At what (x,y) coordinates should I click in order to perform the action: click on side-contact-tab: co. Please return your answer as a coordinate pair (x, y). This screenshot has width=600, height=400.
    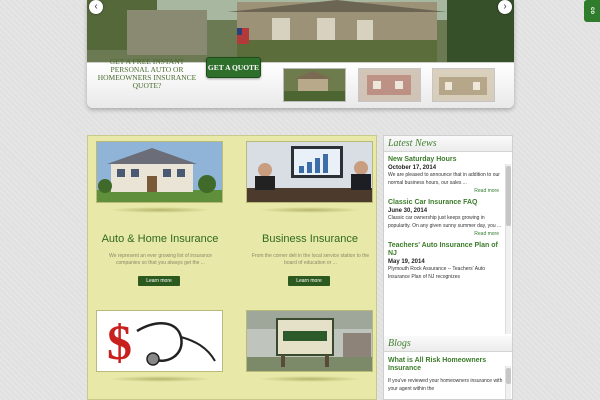
    Looking at the image, I should click on (592, 11).